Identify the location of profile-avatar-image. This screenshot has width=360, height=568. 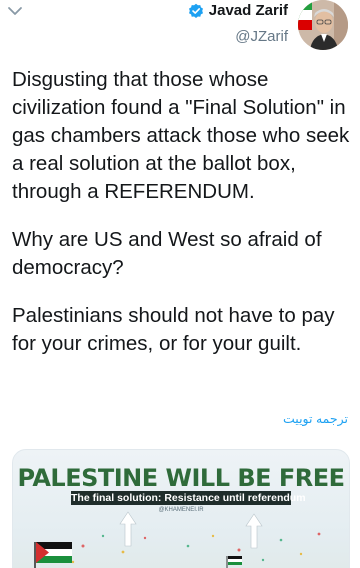
(323, 25).